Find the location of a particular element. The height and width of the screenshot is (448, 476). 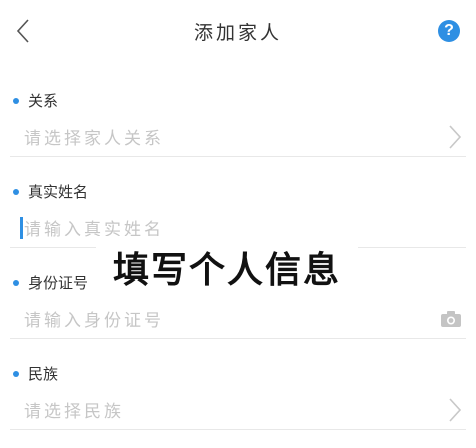

nav-bar: 添加家人 ? is located at coordinates (238, 31).